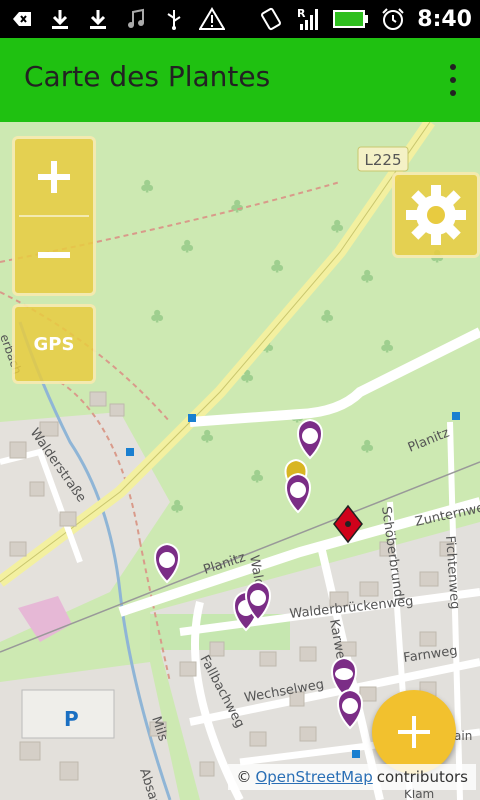  What do you see at coordinates (393, 19) in the screenshot?
I see `alarm-icon` at bounding box center [393, 19].